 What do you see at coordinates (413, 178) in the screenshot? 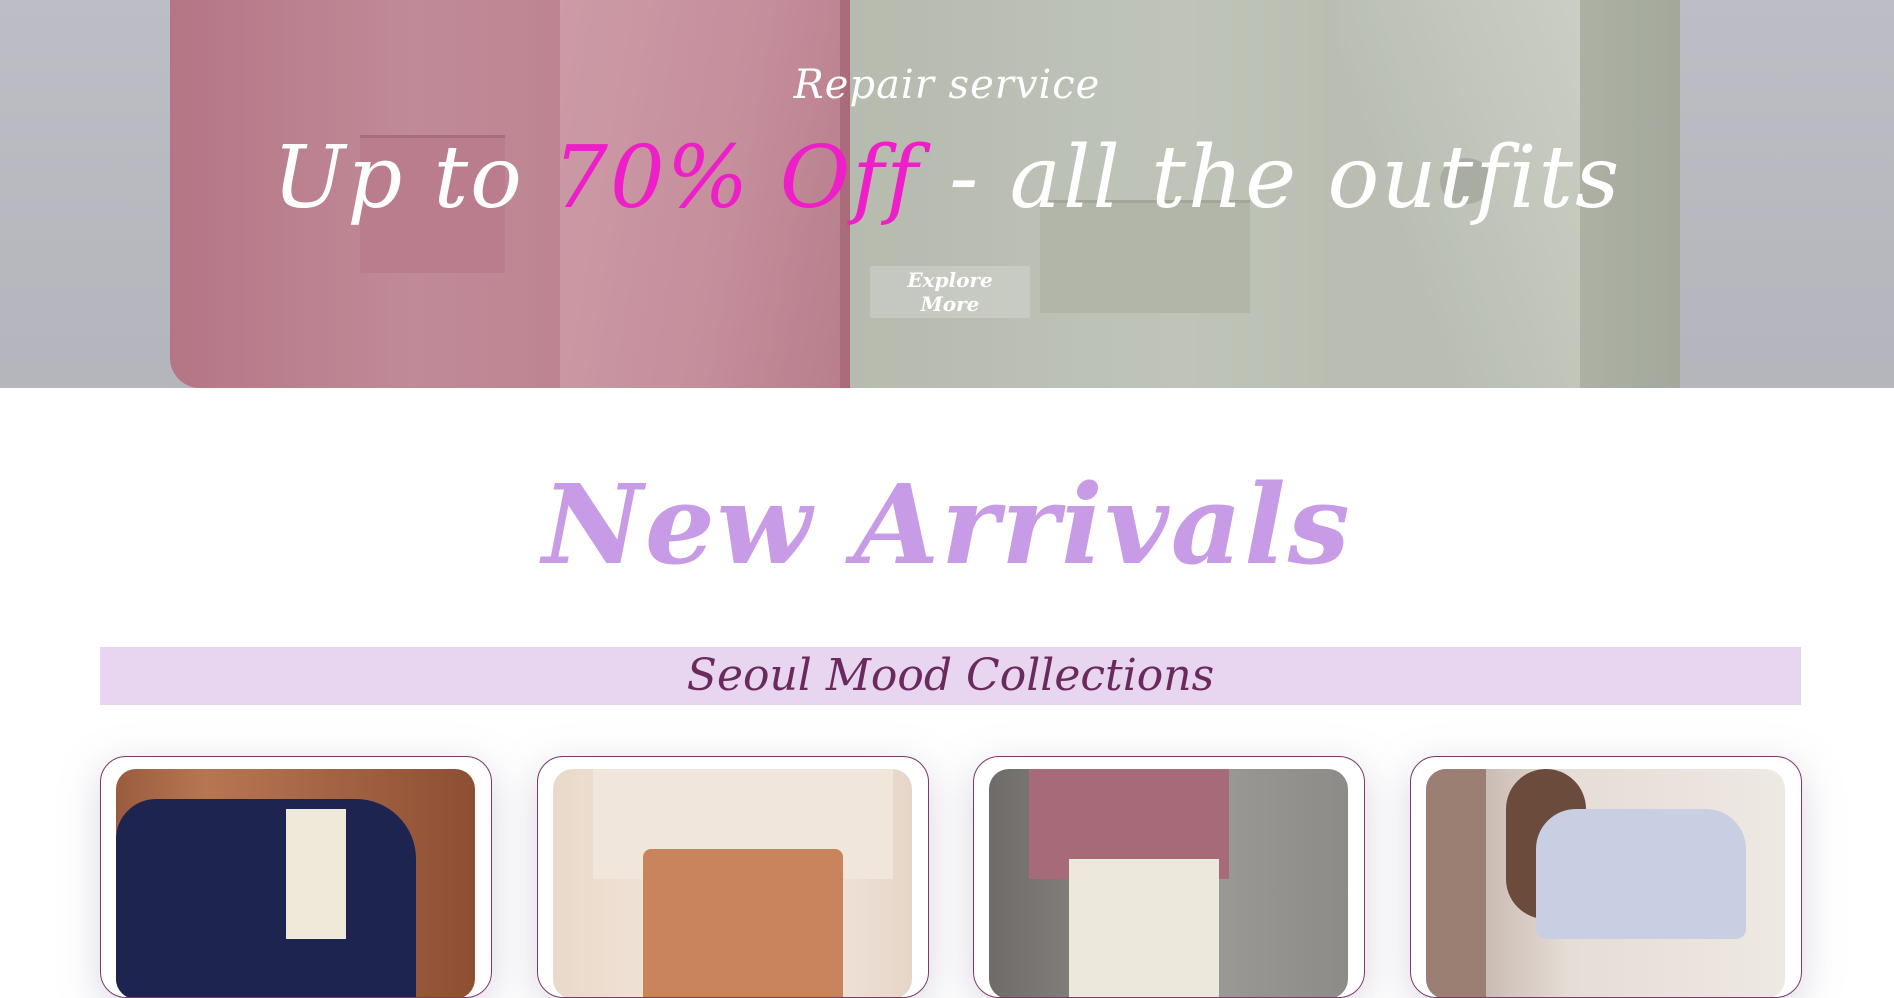
I see `hero-title-prefix: Up to` at bounding box center [413, 178].